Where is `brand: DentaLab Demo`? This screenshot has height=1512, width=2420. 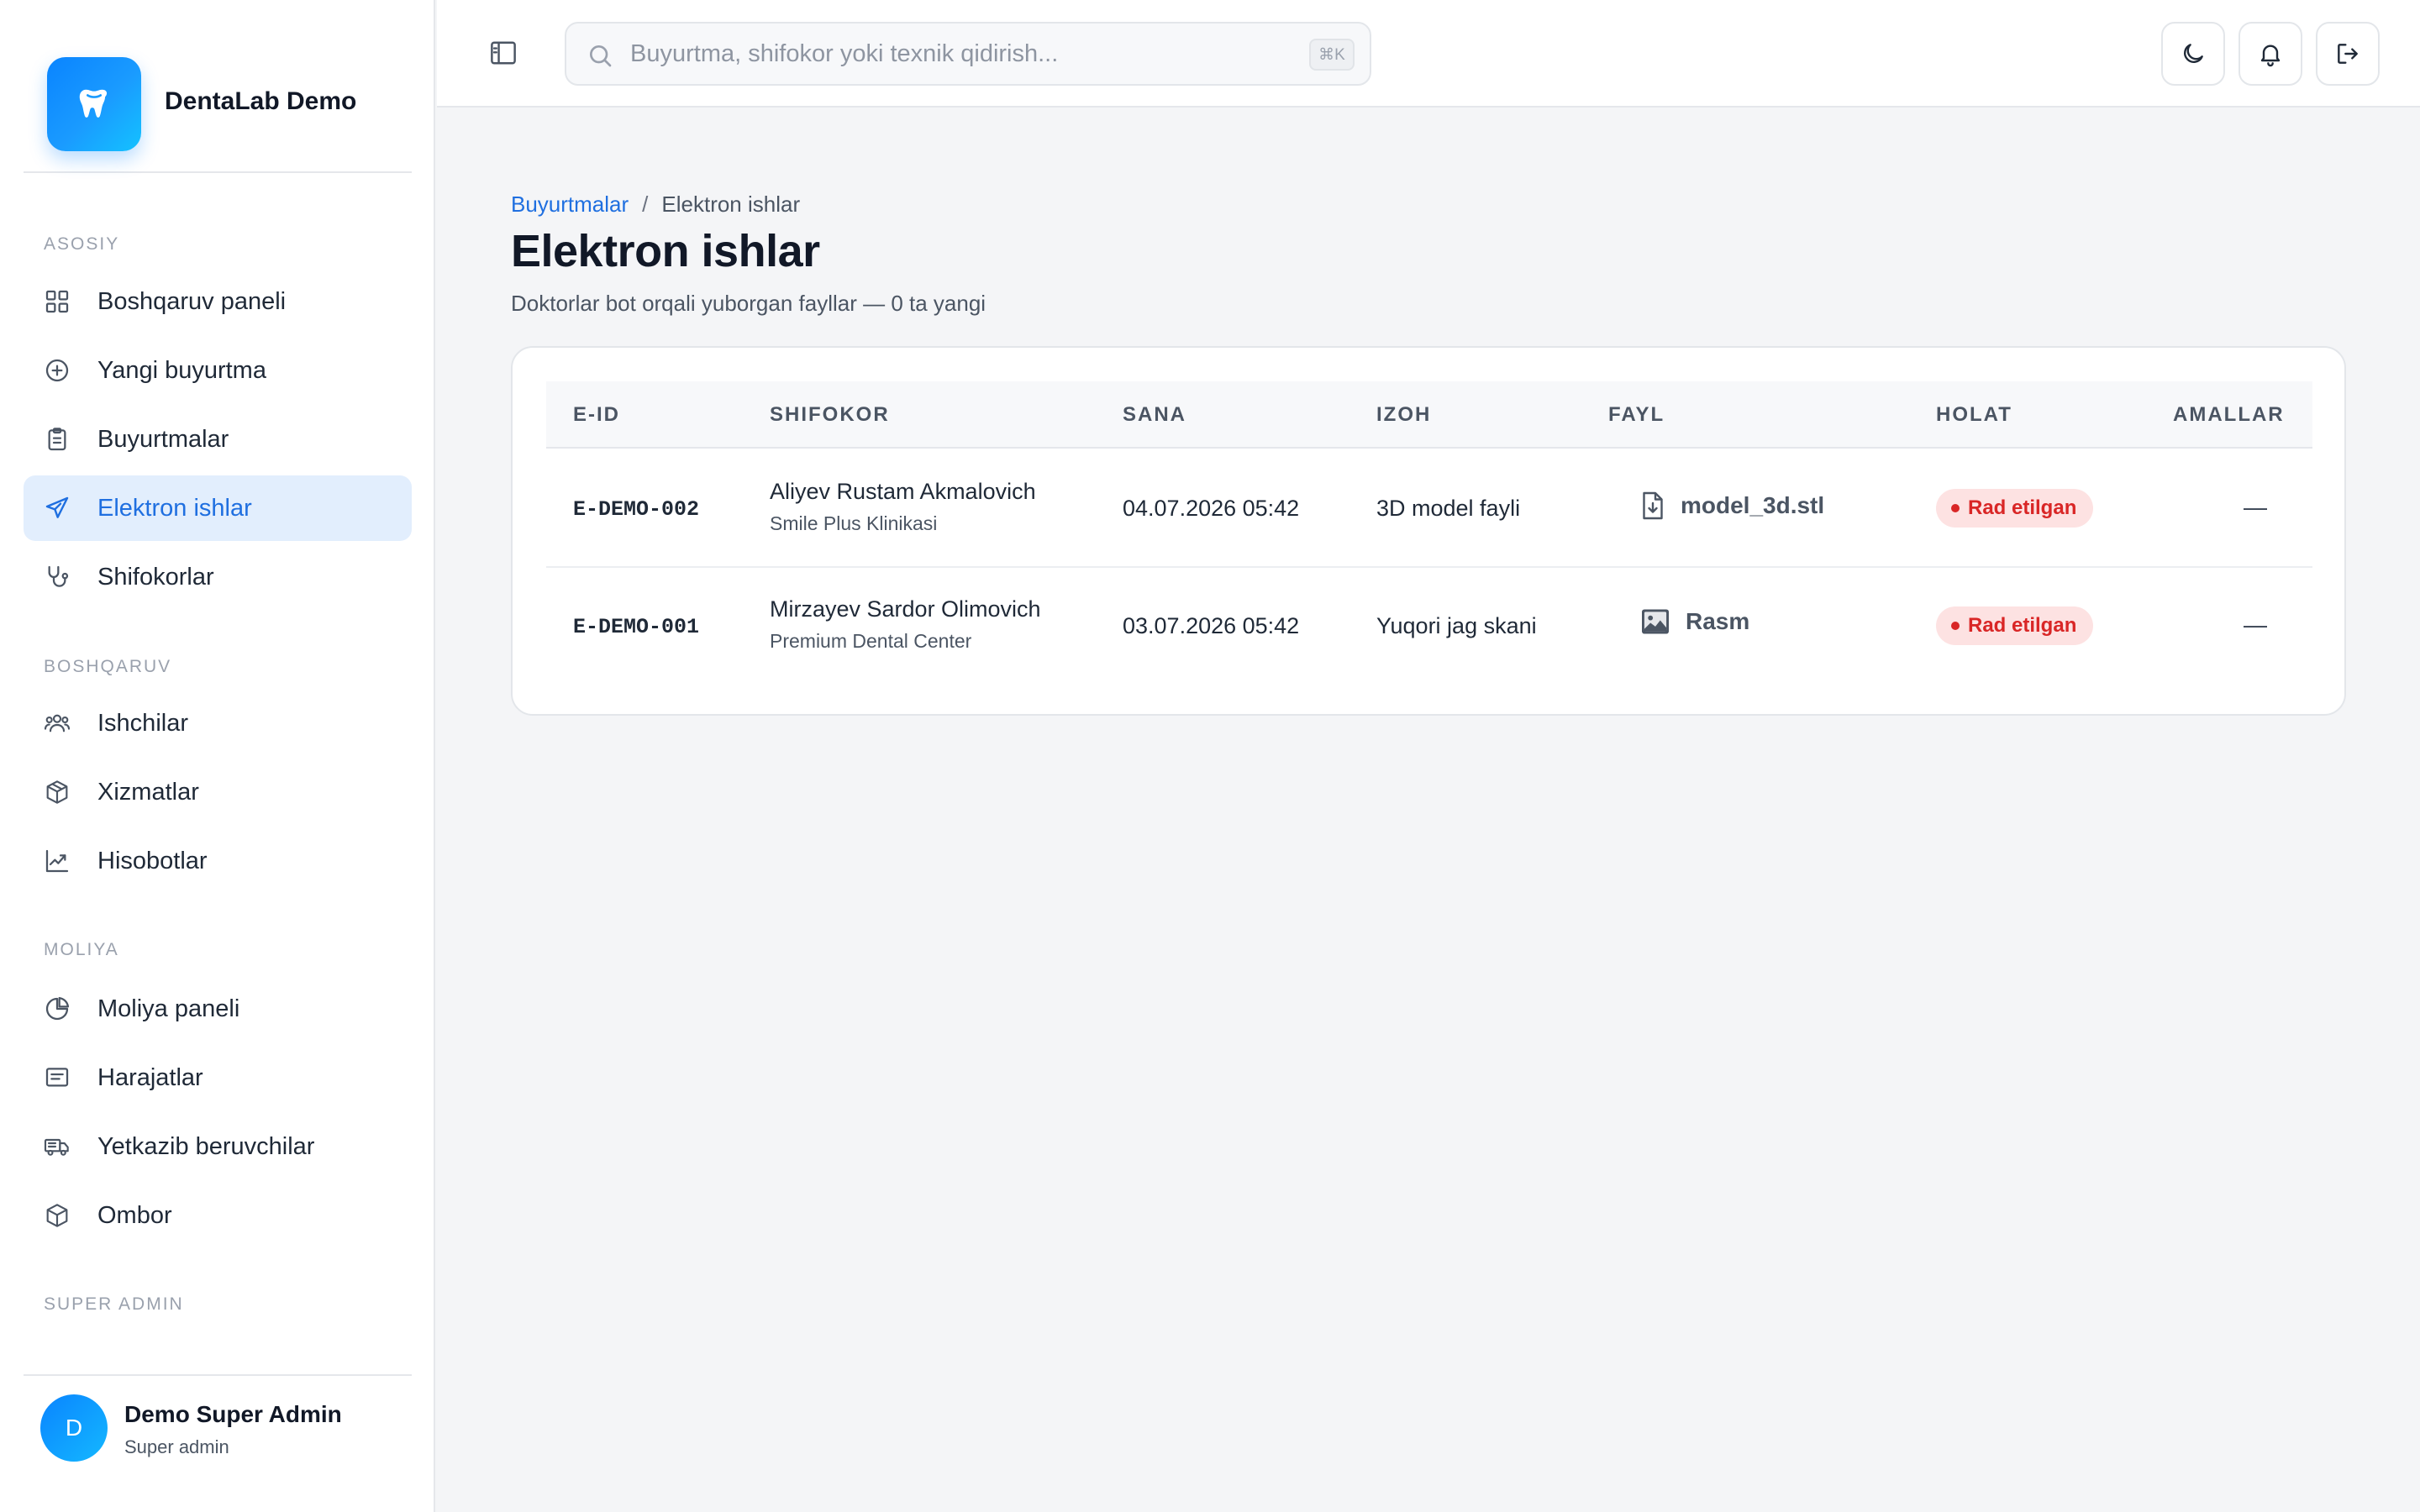 brand: DentaLab Demo is located at coordinates (218, 110).